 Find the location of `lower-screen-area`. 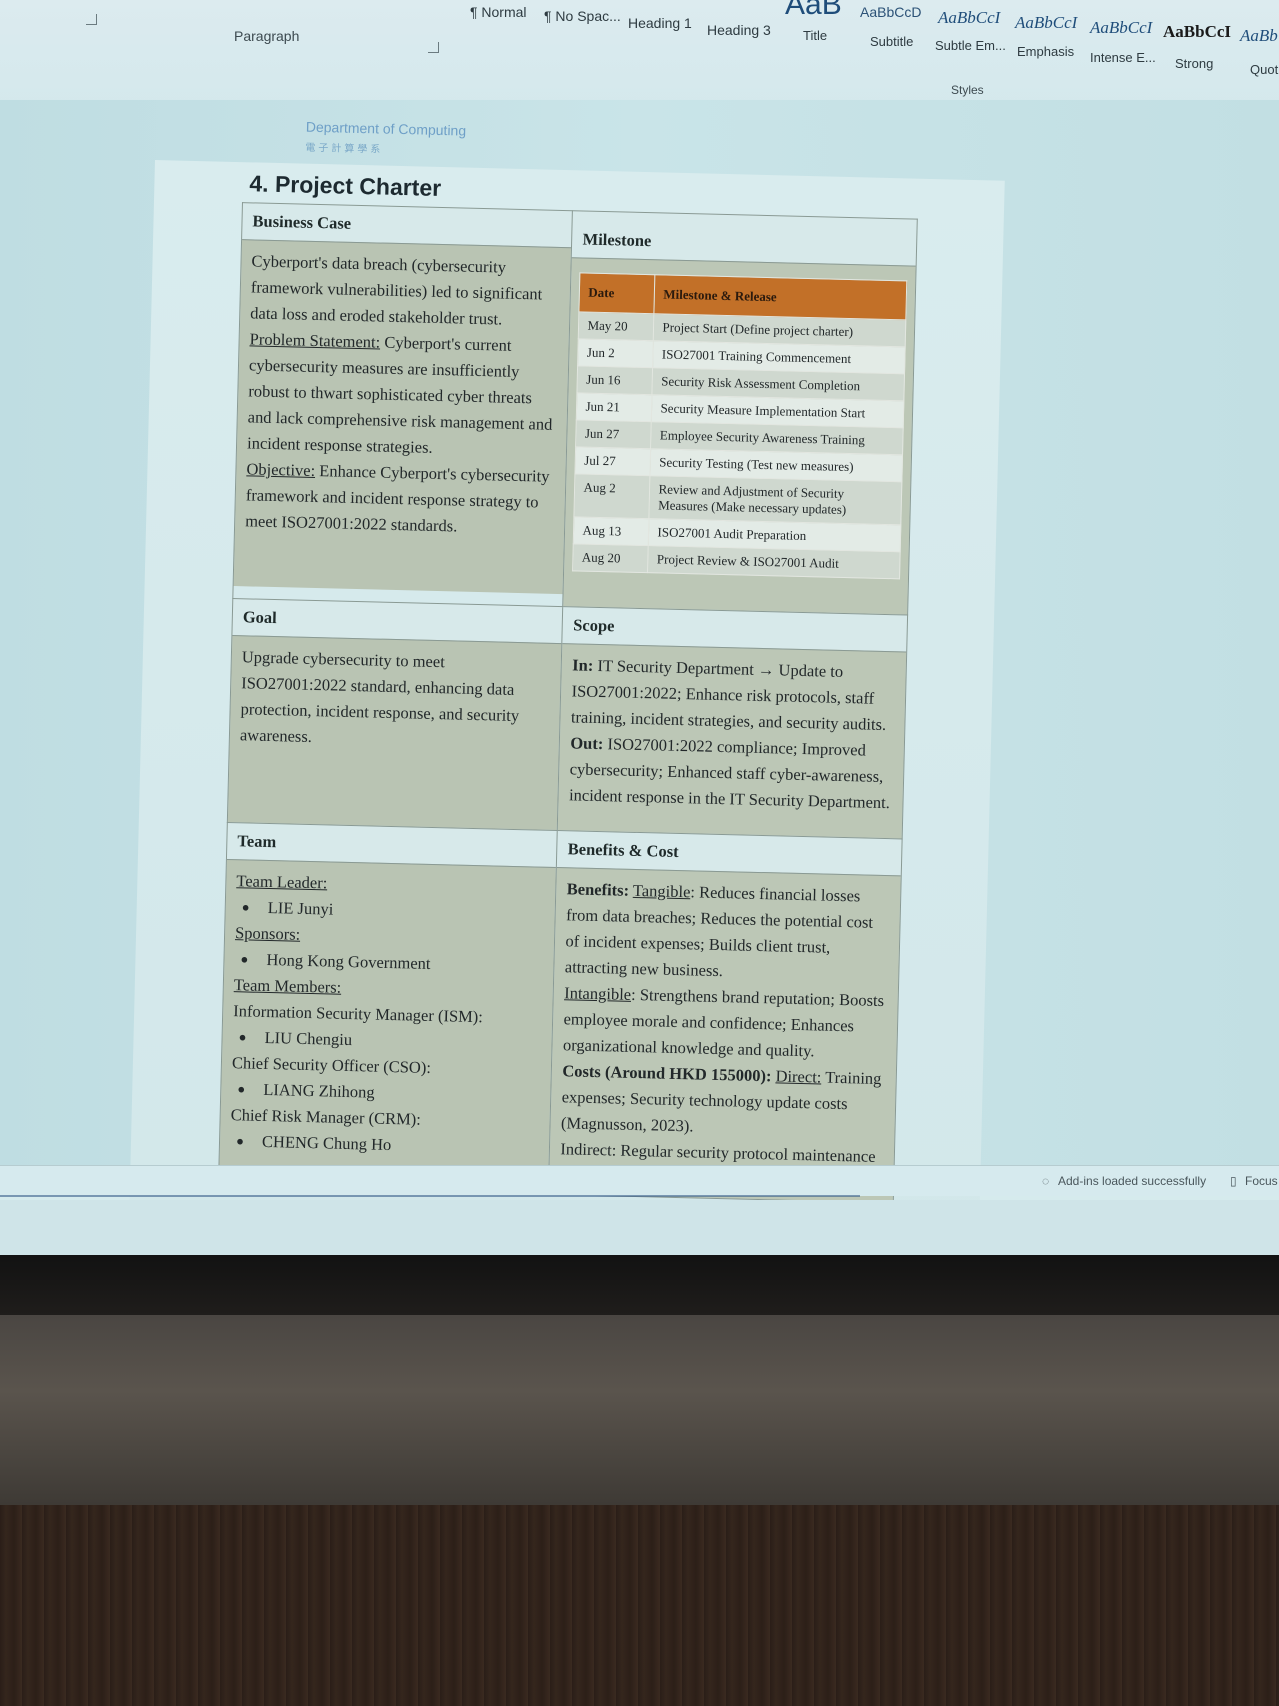

lower-screen-area is located at coordinates (639, 1227).